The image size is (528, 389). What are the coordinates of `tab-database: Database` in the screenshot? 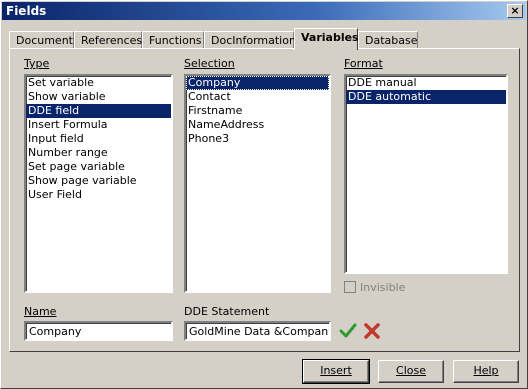 It's located at (388, 40).